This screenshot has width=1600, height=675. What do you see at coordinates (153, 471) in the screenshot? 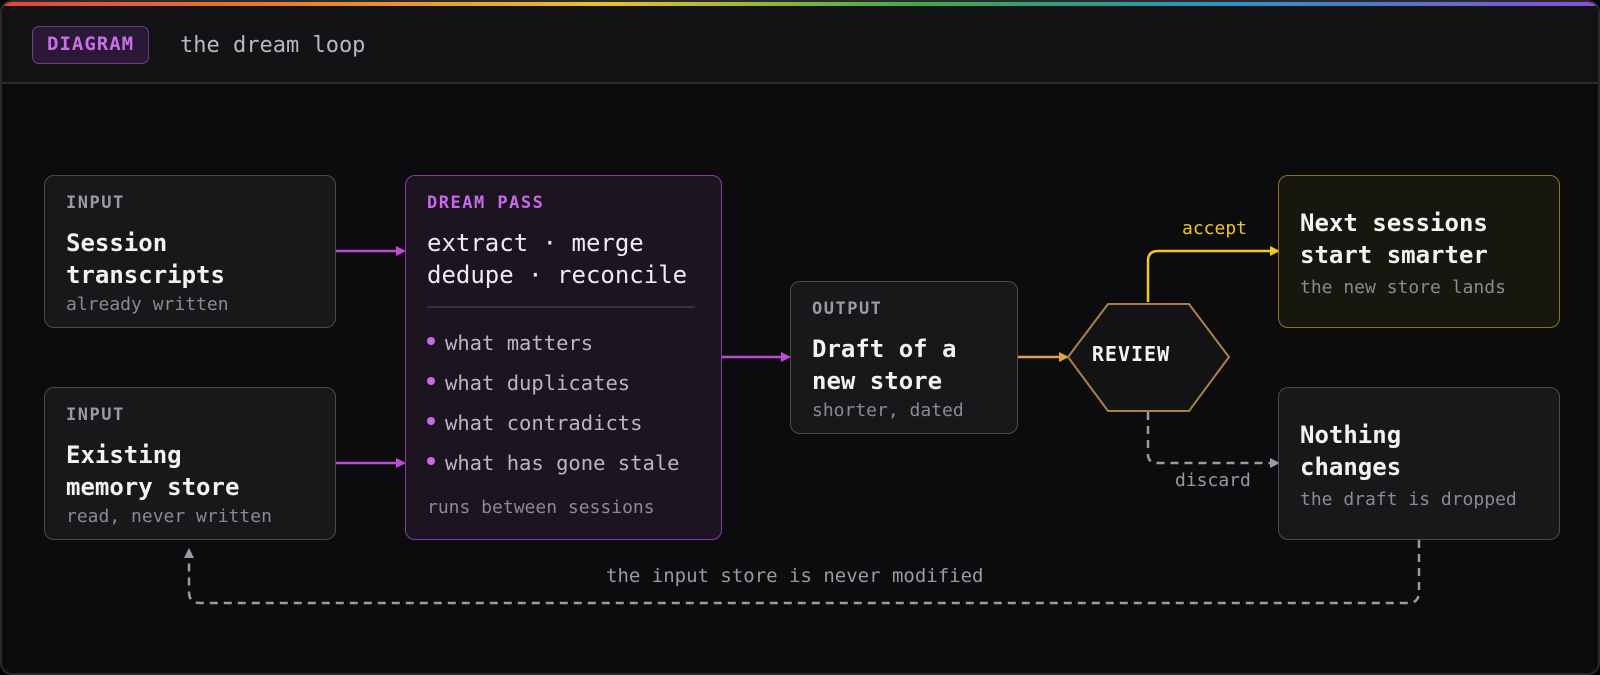
I see `node-title: Existing memory store` at bounding box center [153, 471].